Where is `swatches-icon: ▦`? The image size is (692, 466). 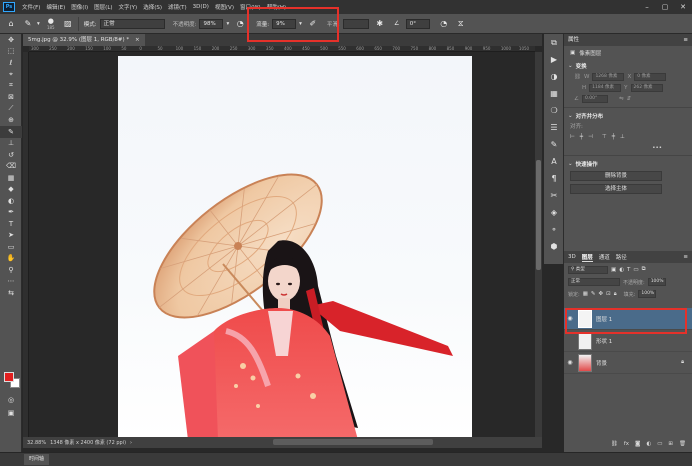 swatches-icon: ▦ is located at coordinates (554, 93).